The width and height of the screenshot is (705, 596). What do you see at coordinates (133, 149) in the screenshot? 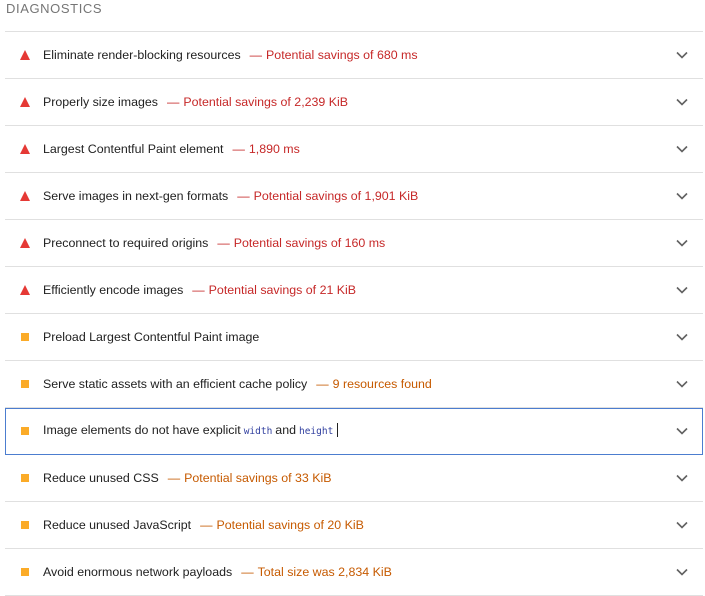
I see `audit-title: Largest Contentful Paint element` at bounding box center [133, 149].